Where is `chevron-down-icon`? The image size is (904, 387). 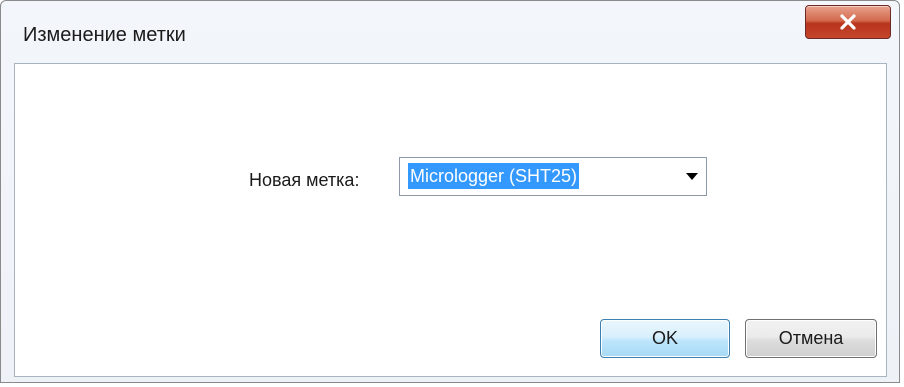
chevron-down-icon is located at coordinates (692, 176).